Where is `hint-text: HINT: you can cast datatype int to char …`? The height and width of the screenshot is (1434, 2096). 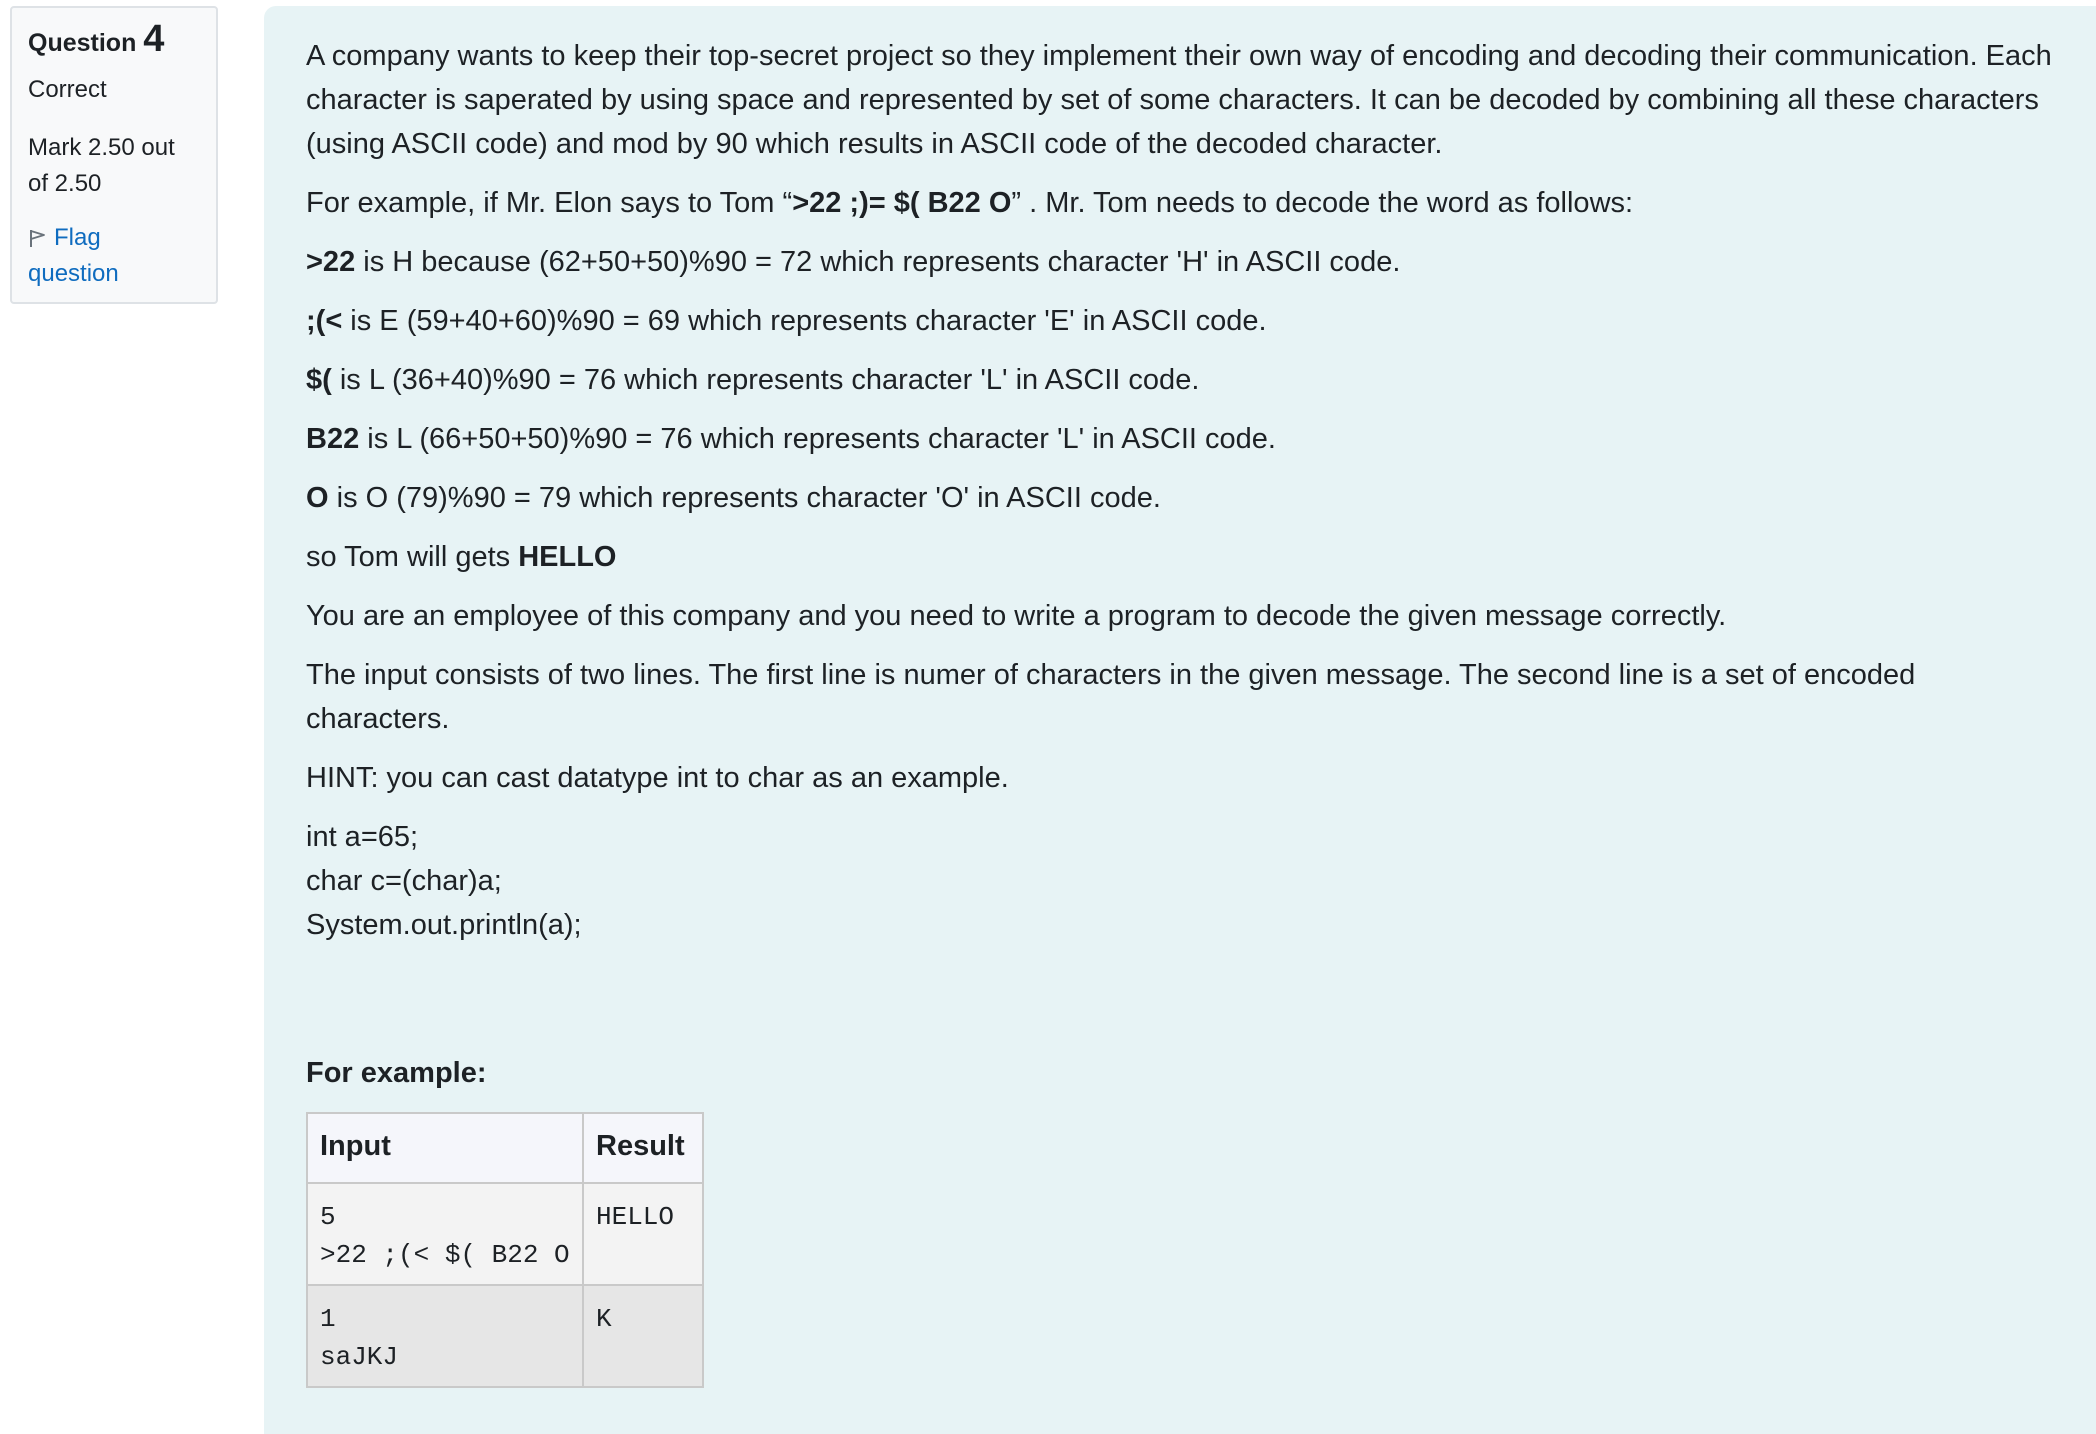 hint-text: HINT: you can cast datatype int to char … is located at coordinates (657, 778).